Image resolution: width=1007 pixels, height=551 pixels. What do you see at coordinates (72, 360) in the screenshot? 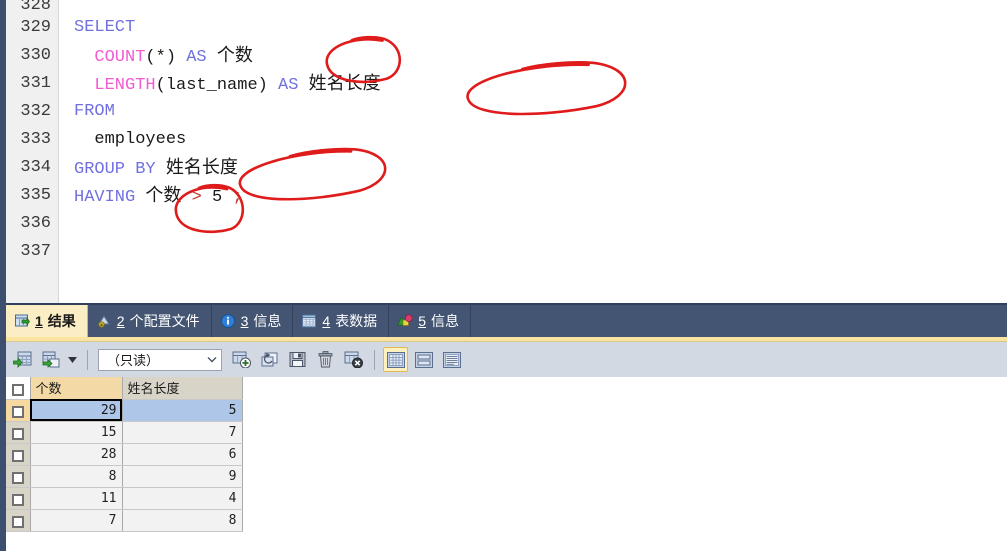
I see `dropdown-caret-button` at bounding box center [72, 360].